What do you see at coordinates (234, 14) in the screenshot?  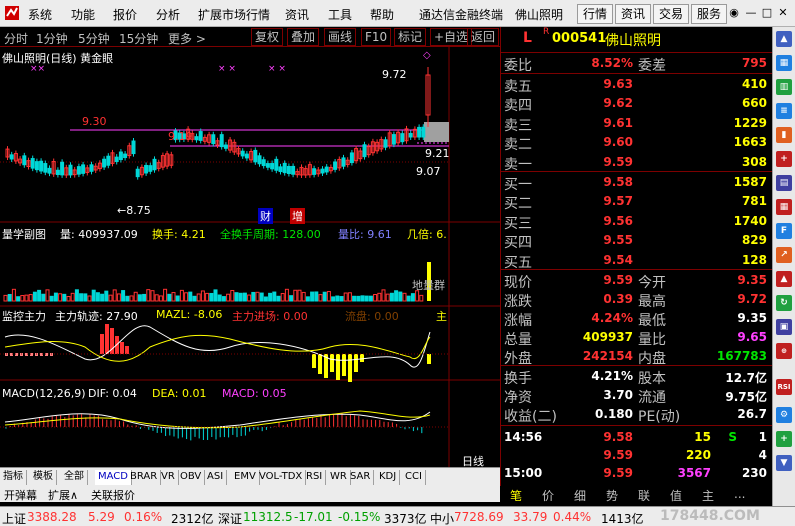 I see `menu-extended-market: 扩展市场行情` at bounding box center [234, 14].